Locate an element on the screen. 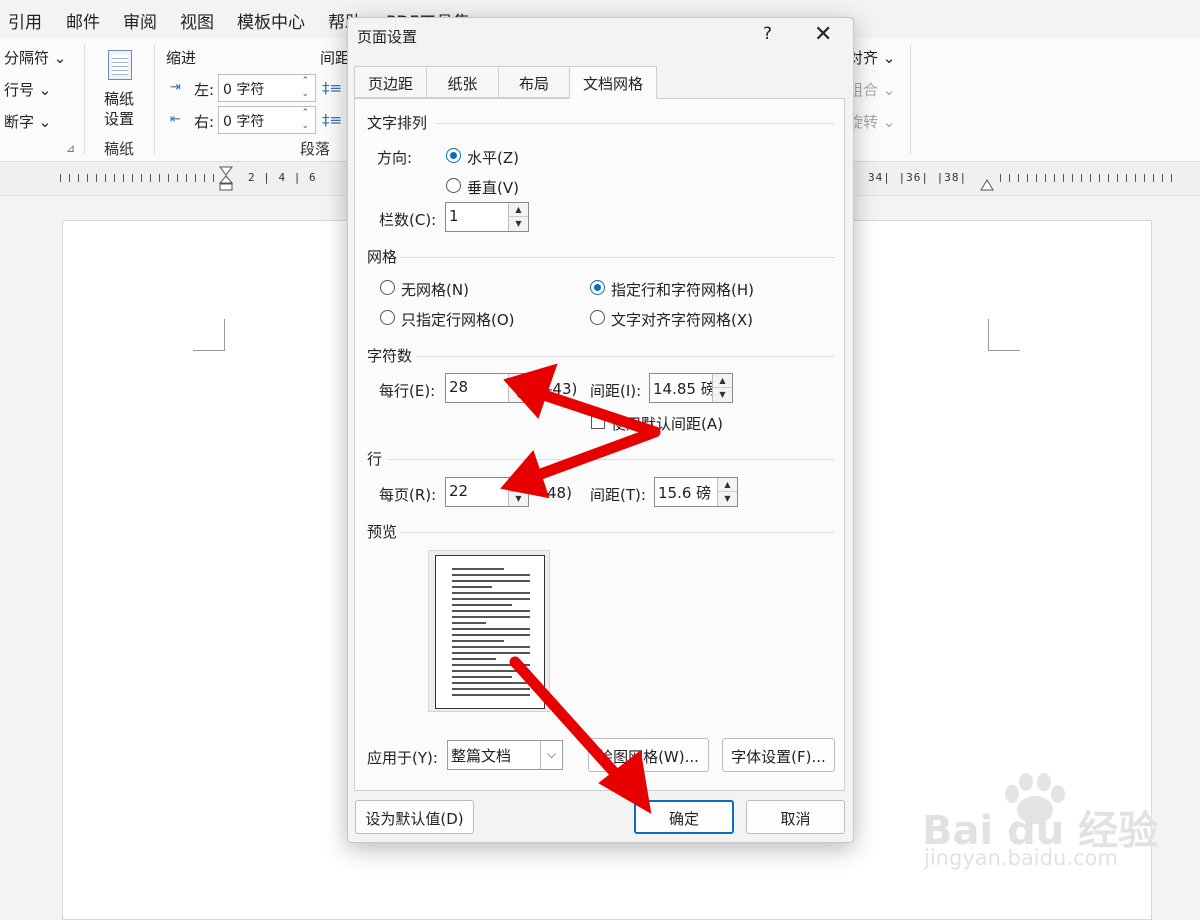 Image resolution: width=1200 pixels, height=920 pixels. arrow-to-ok-button is located at coordinates (572, 726).